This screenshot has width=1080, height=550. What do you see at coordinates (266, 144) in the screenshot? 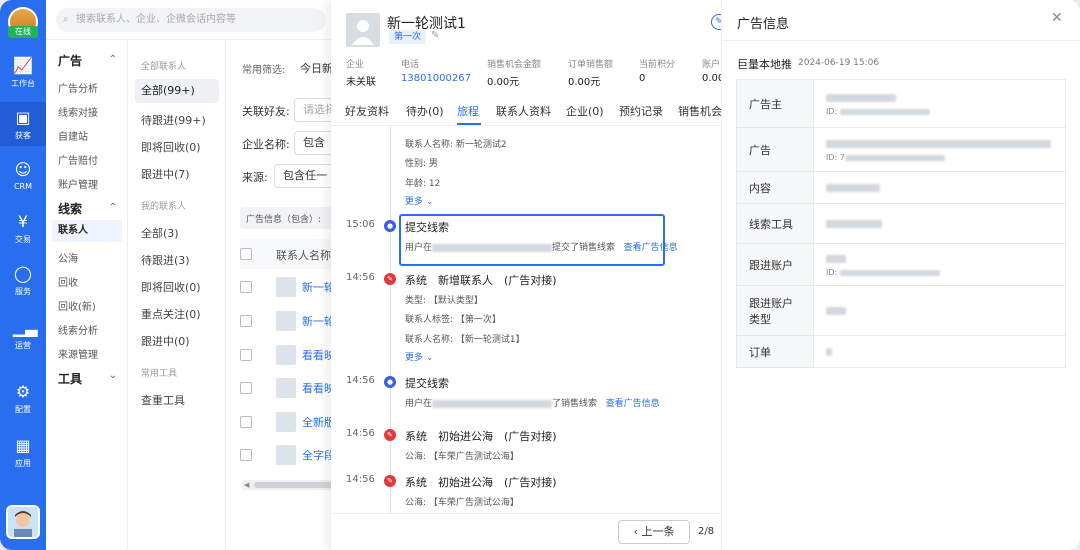
I see `company-label: 企业名称:` at bounding box center [266, 144].